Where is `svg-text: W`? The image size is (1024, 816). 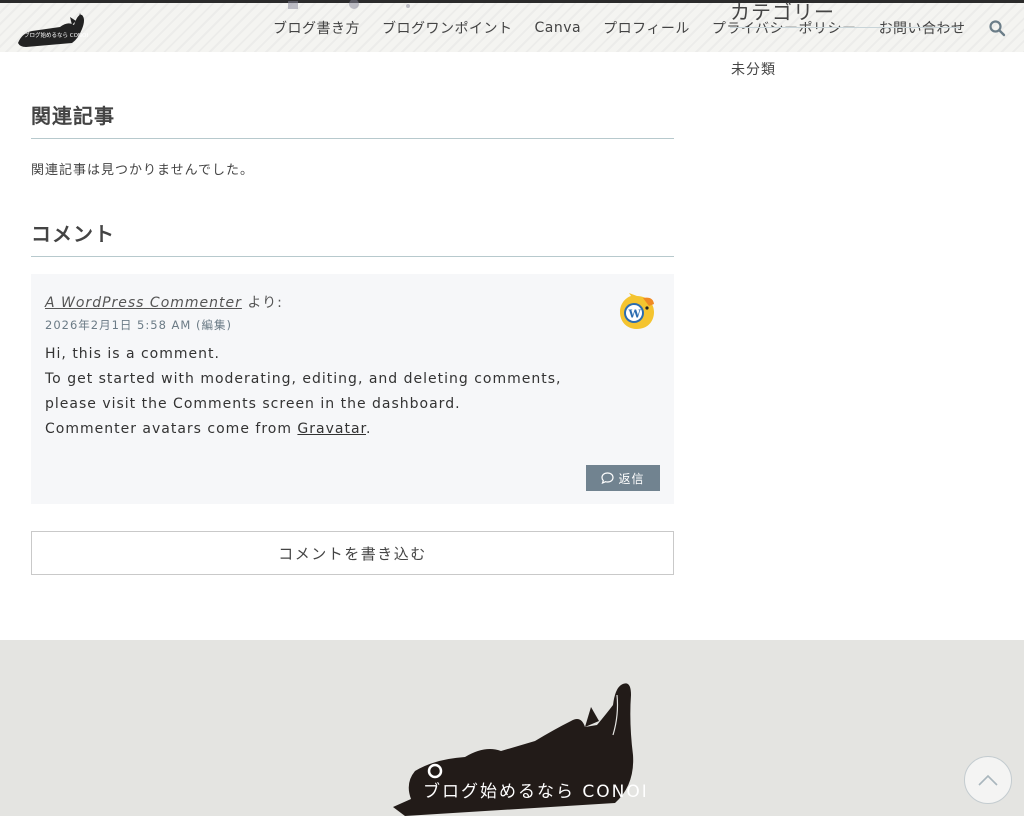
svg-text: W is located at coordinates (635, 314).